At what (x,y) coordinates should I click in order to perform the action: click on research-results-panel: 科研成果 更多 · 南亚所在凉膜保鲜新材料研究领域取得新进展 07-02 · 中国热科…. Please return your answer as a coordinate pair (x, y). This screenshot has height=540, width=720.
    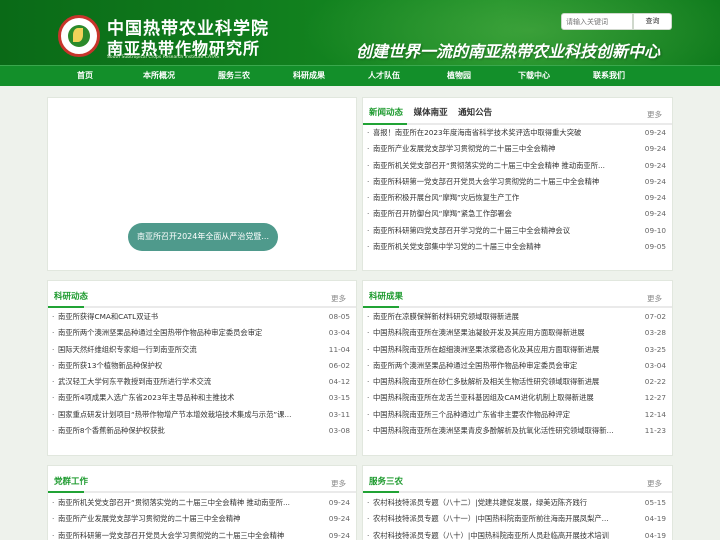
    Looking at the image, I should click on (517, 368).